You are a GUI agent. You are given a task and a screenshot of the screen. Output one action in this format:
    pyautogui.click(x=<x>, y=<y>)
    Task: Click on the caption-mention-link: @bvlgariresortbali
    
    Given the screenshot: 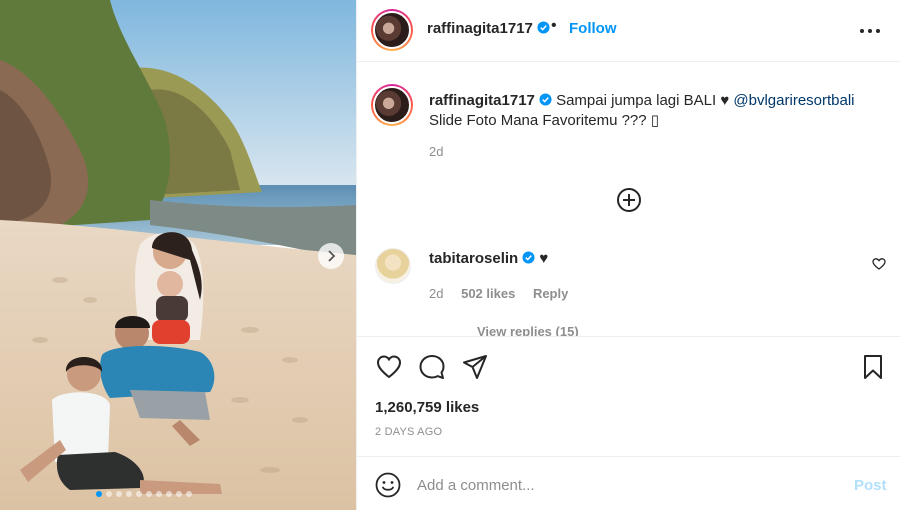 What is the action you would take?
    pyautogui.click(x=793, y=100)
    